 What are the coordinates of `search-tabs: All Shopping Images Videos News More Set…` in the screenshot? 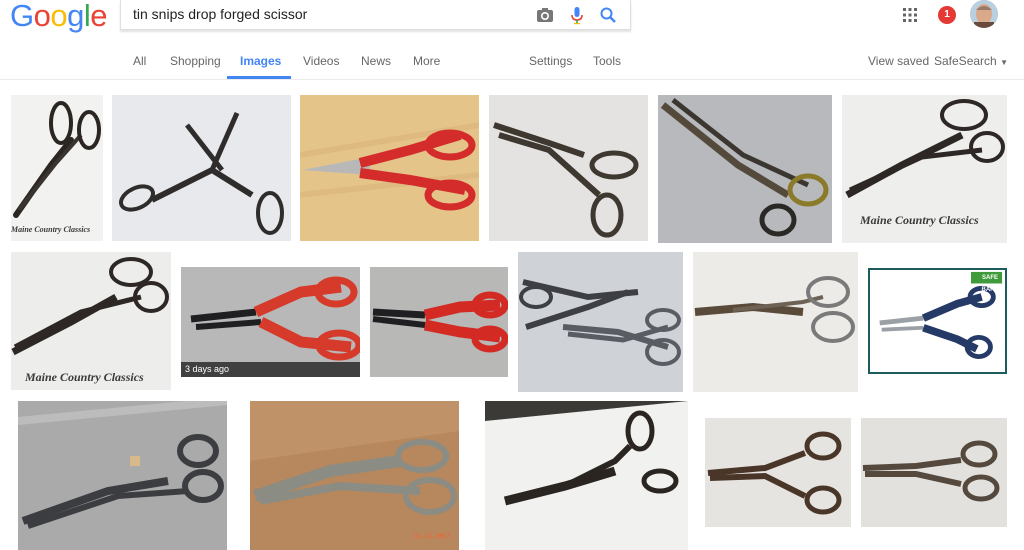 It's located at (512, 63).